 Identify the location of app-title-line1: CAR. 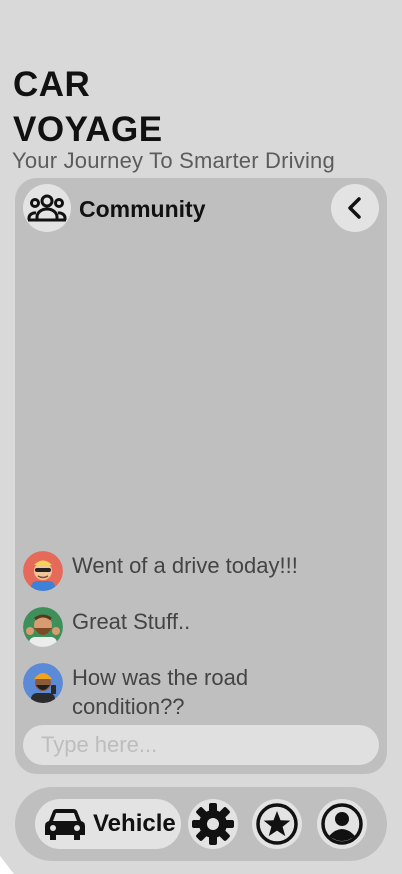
(52, 84).